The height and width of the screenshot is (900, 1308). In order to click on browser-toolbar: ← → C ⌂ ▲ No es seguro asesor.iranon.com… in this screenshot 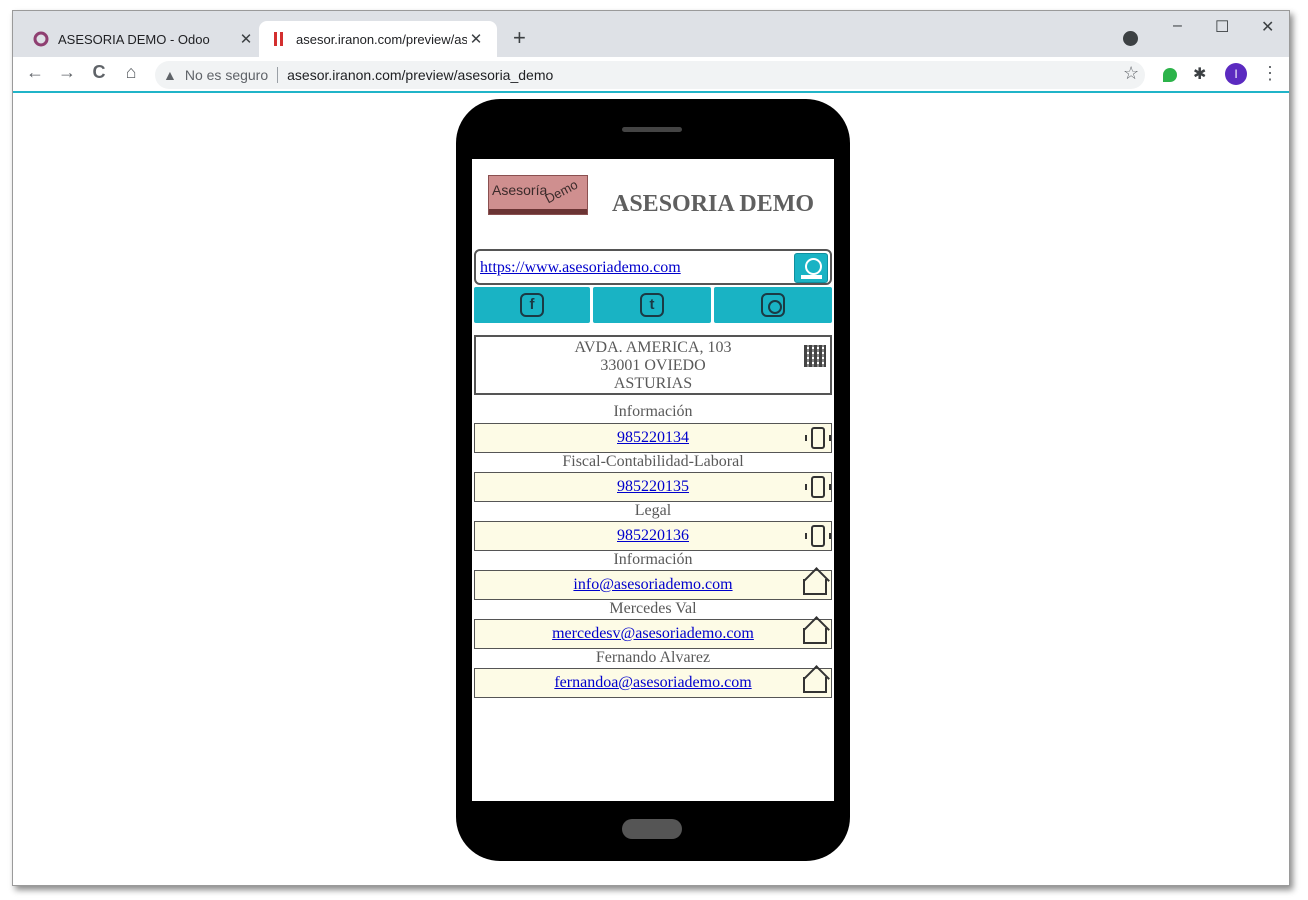, I will do `click(651, 75)`.